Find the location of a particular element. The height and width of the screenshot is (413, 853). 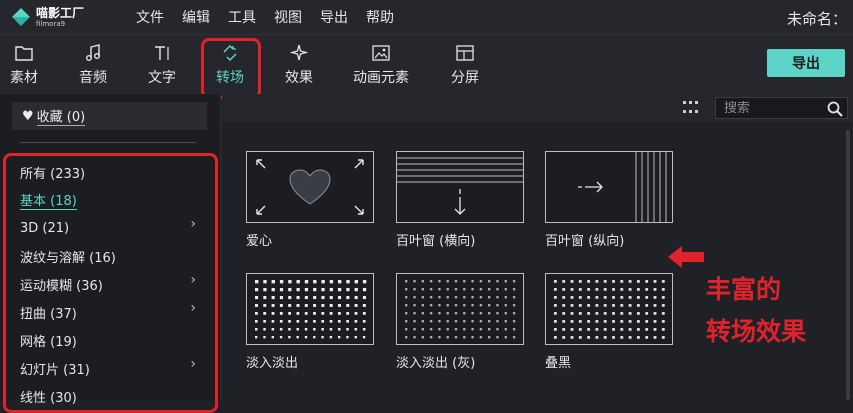

tab-effects: 效果 is located at coordinates (299, 65).